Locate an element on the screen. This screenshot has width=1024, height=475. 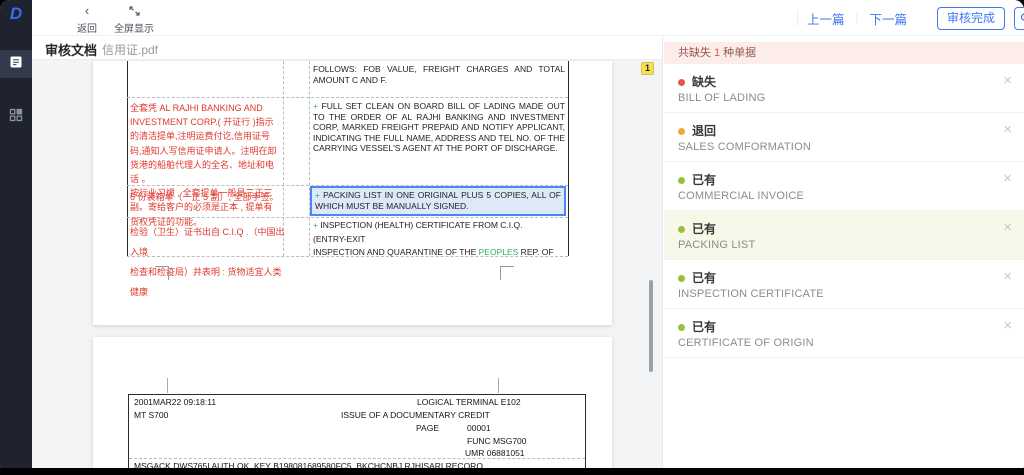
swift-timestamp: 2001MAR22 09:18:11 is located at coordinates (175, 402).